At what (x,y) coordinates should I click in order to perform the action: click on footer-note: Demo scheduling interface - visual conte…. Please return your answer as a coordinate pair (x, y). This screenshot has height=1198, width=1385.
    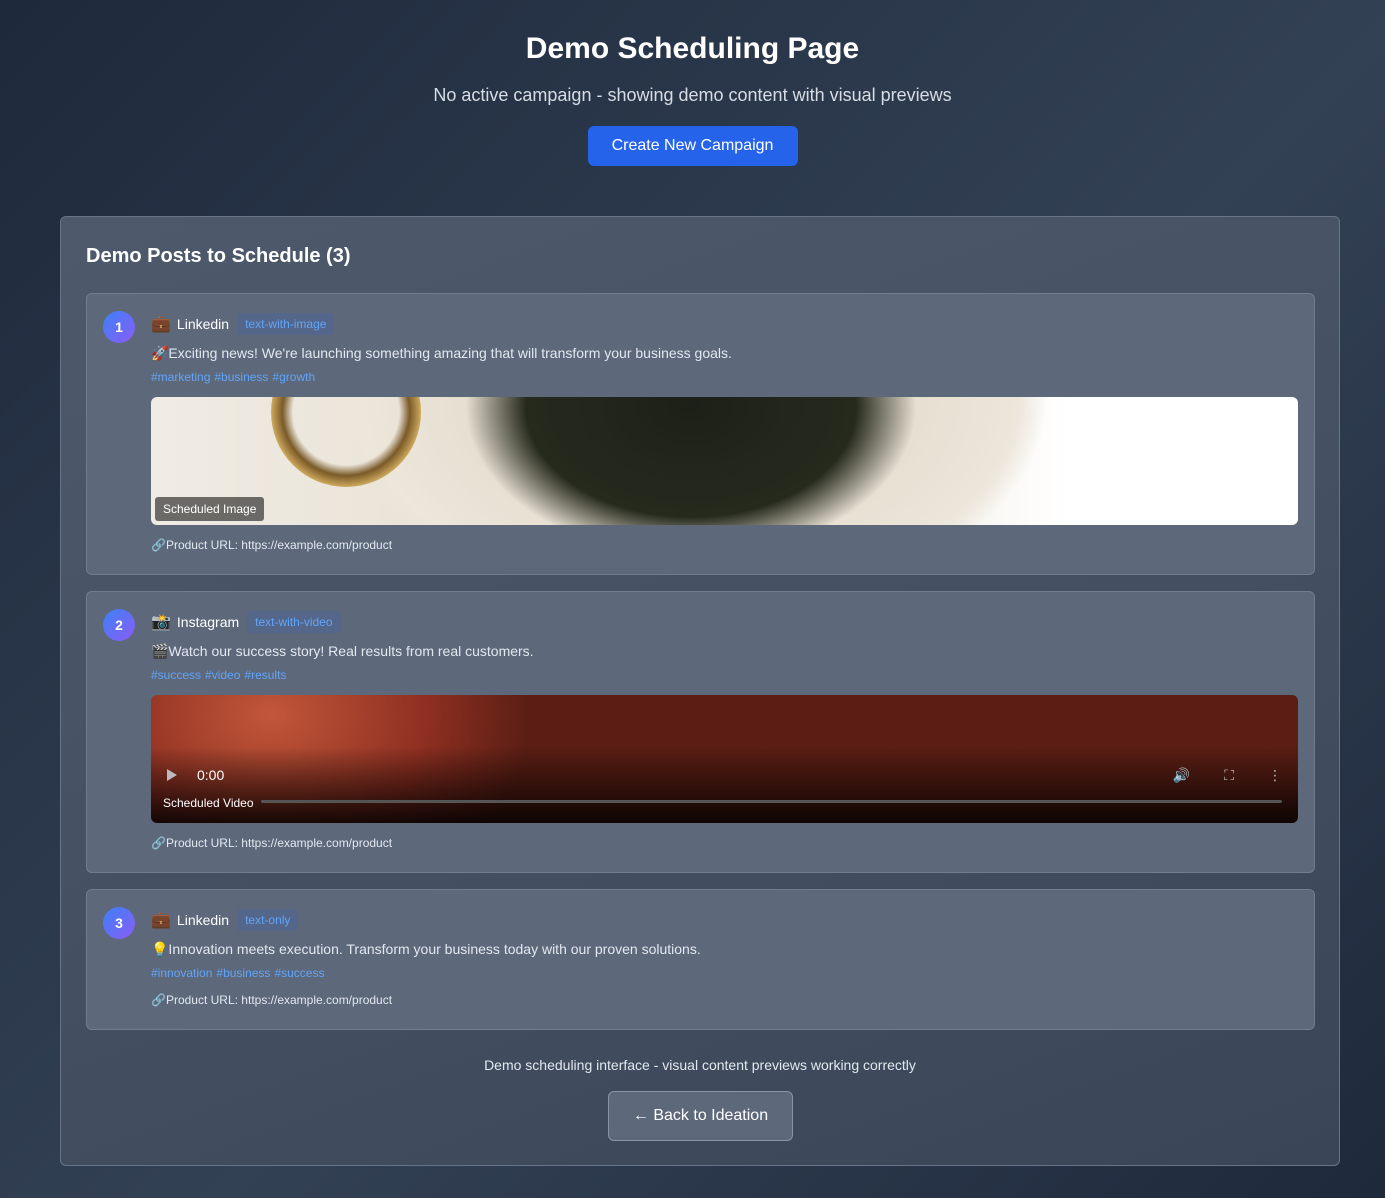
    Looking at the image, I should click on (700, 1065).